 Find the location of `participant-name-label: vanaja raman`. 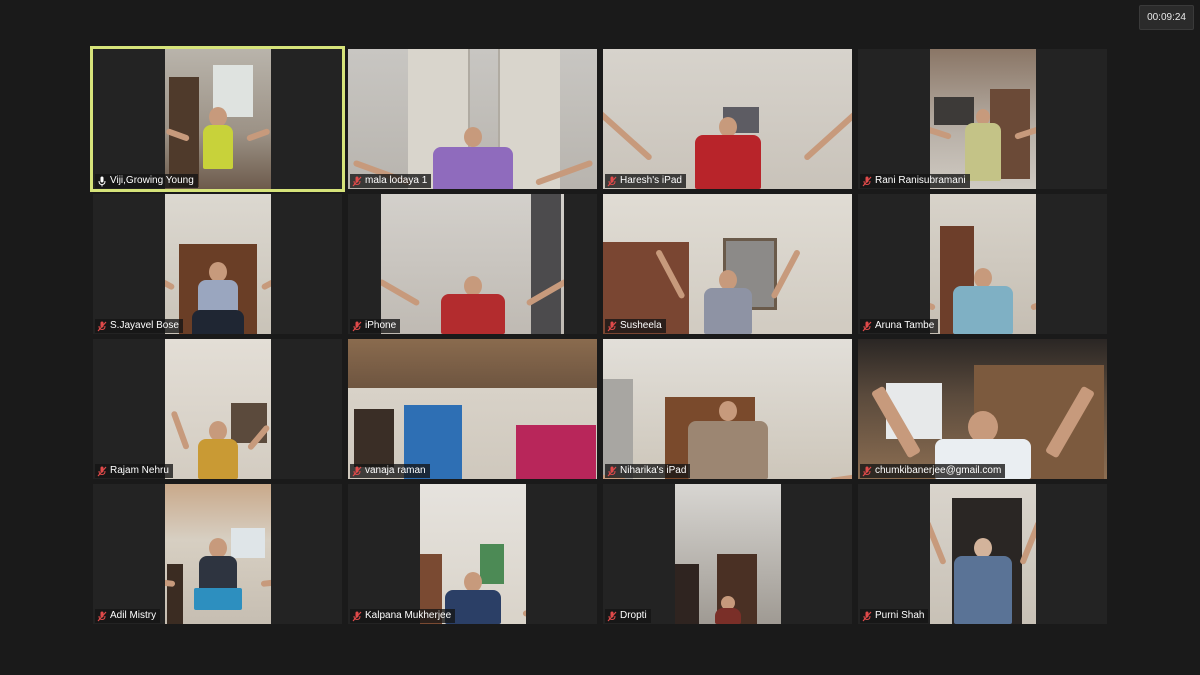

participant-name-label: vanaja raman is located at coordinates (390, 471).